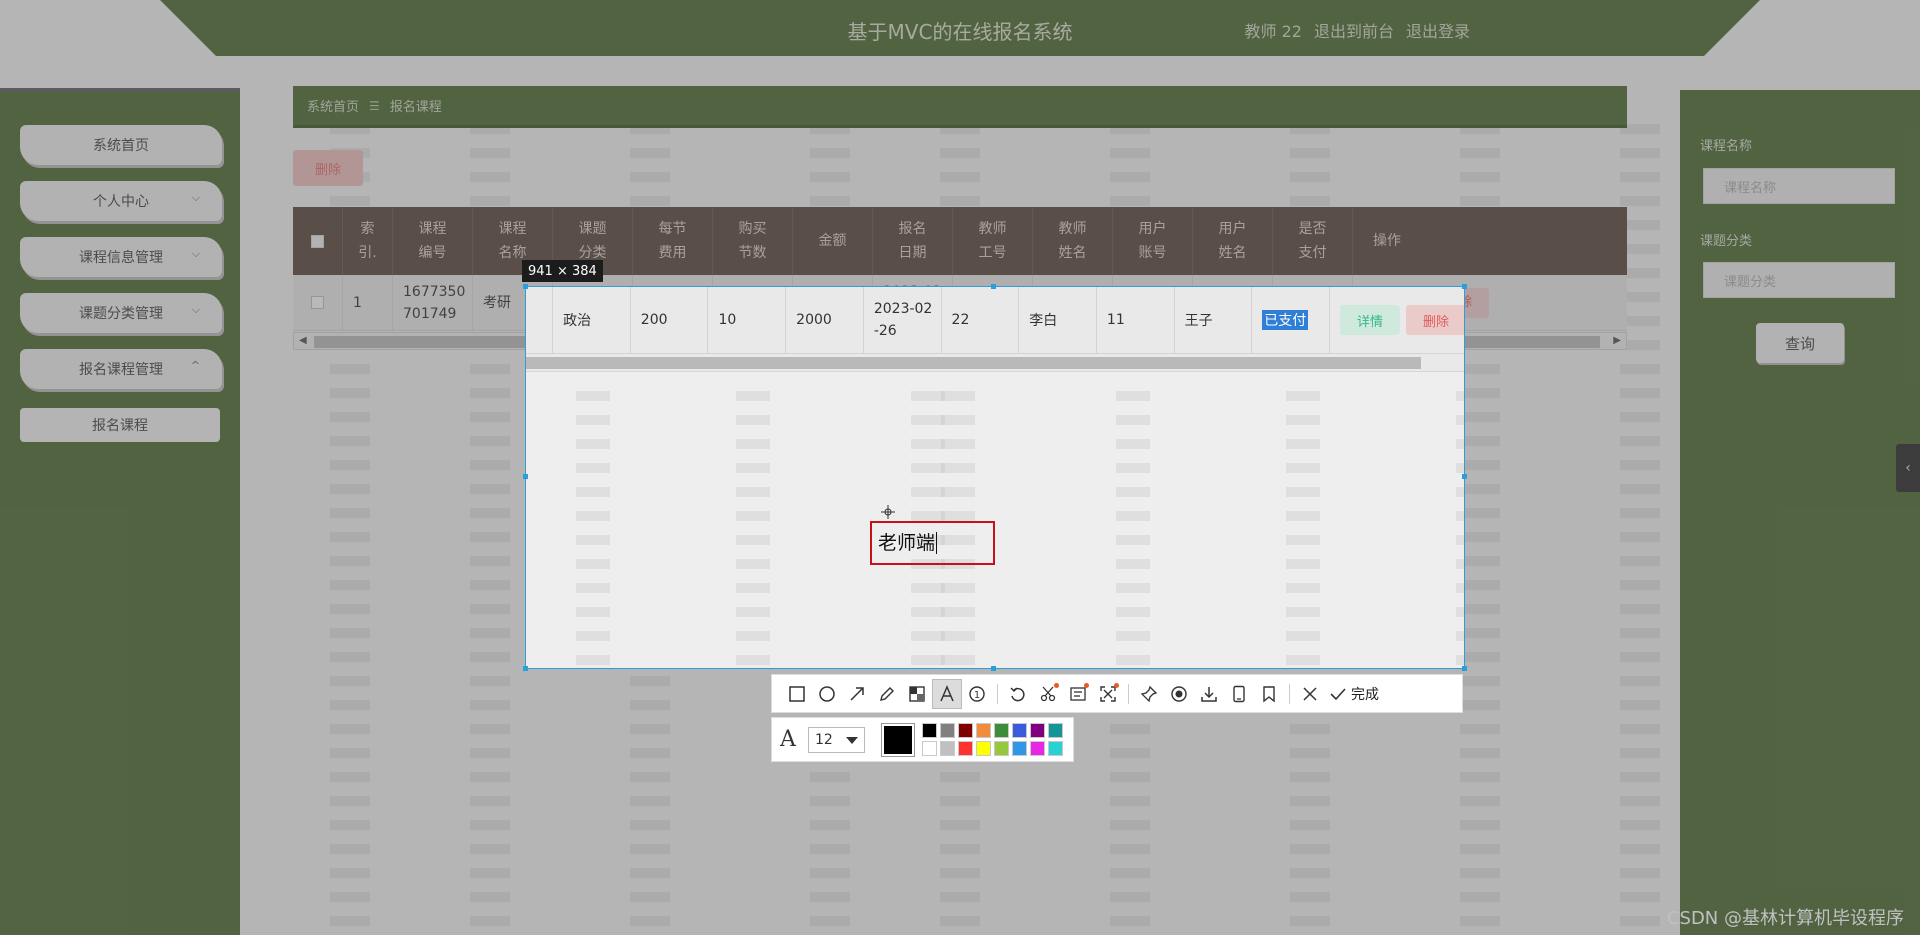 The width and height of the screenshot is (1920, 935). Describe the element at coordinates (1018, 694) in the screenshot. I see `undo-icon` at that location.